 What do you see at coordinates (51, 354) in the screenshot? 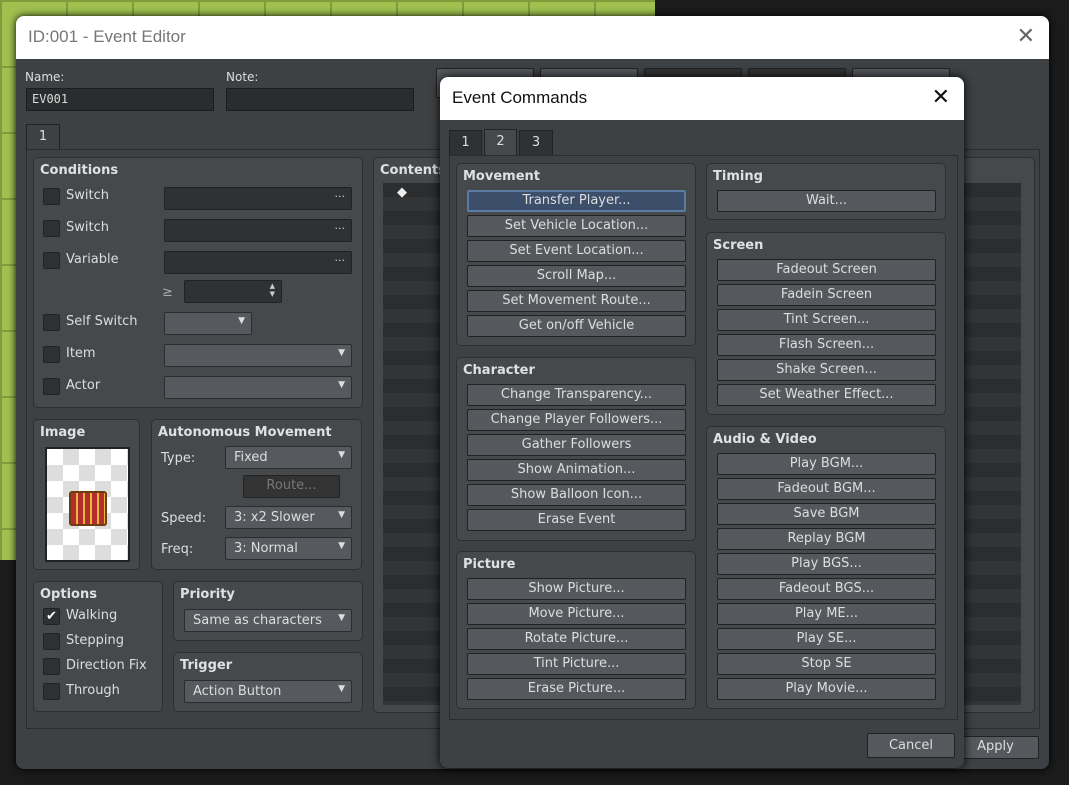
I see `item-checkbox` at bounding box center [51, 354].